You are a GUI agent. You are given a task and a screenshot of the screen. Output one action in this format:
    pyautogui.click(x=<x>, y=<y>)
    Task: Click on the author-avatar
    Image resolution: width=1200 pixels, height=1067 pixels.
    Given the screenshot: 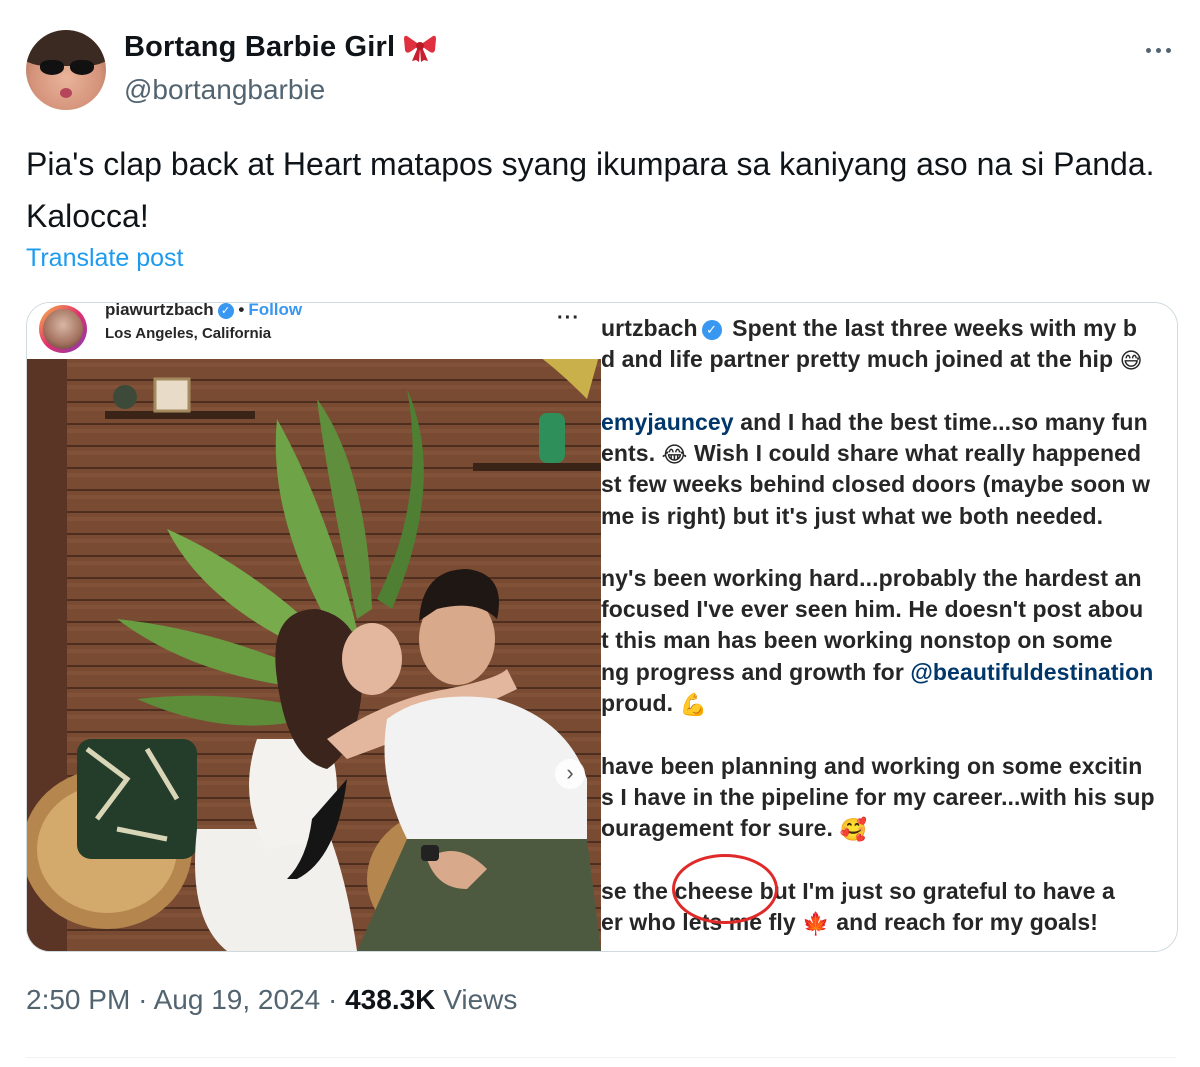 What is the action you would take?
    pyautogui.click(x=66, y=70)
    